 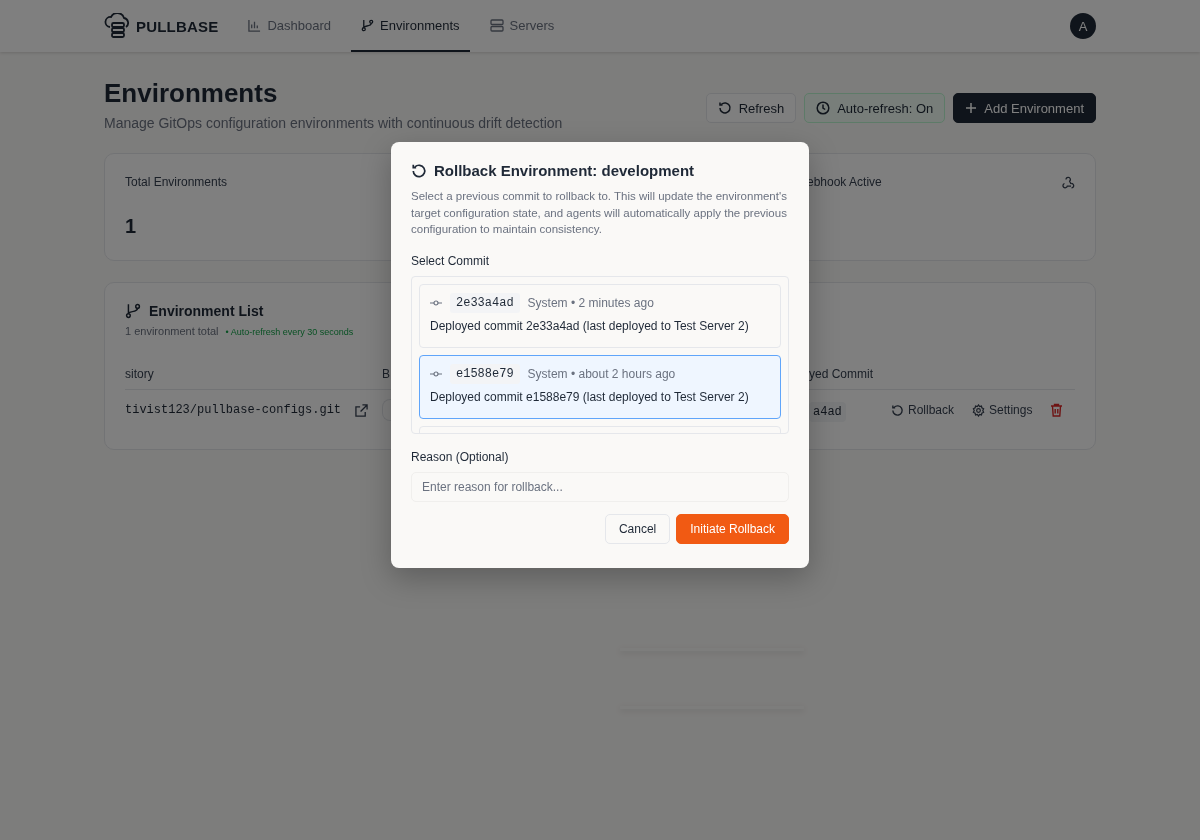 I want to click on commit-message: Deployed commit e1588e79 (last deployed to Test Server 2), so click(x=590, y=396).